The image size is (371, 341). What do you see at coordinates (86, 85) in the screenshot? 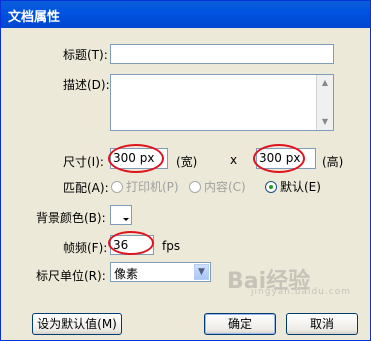
I see `description-label: 描述(D):` at bounding box center [86, 85].